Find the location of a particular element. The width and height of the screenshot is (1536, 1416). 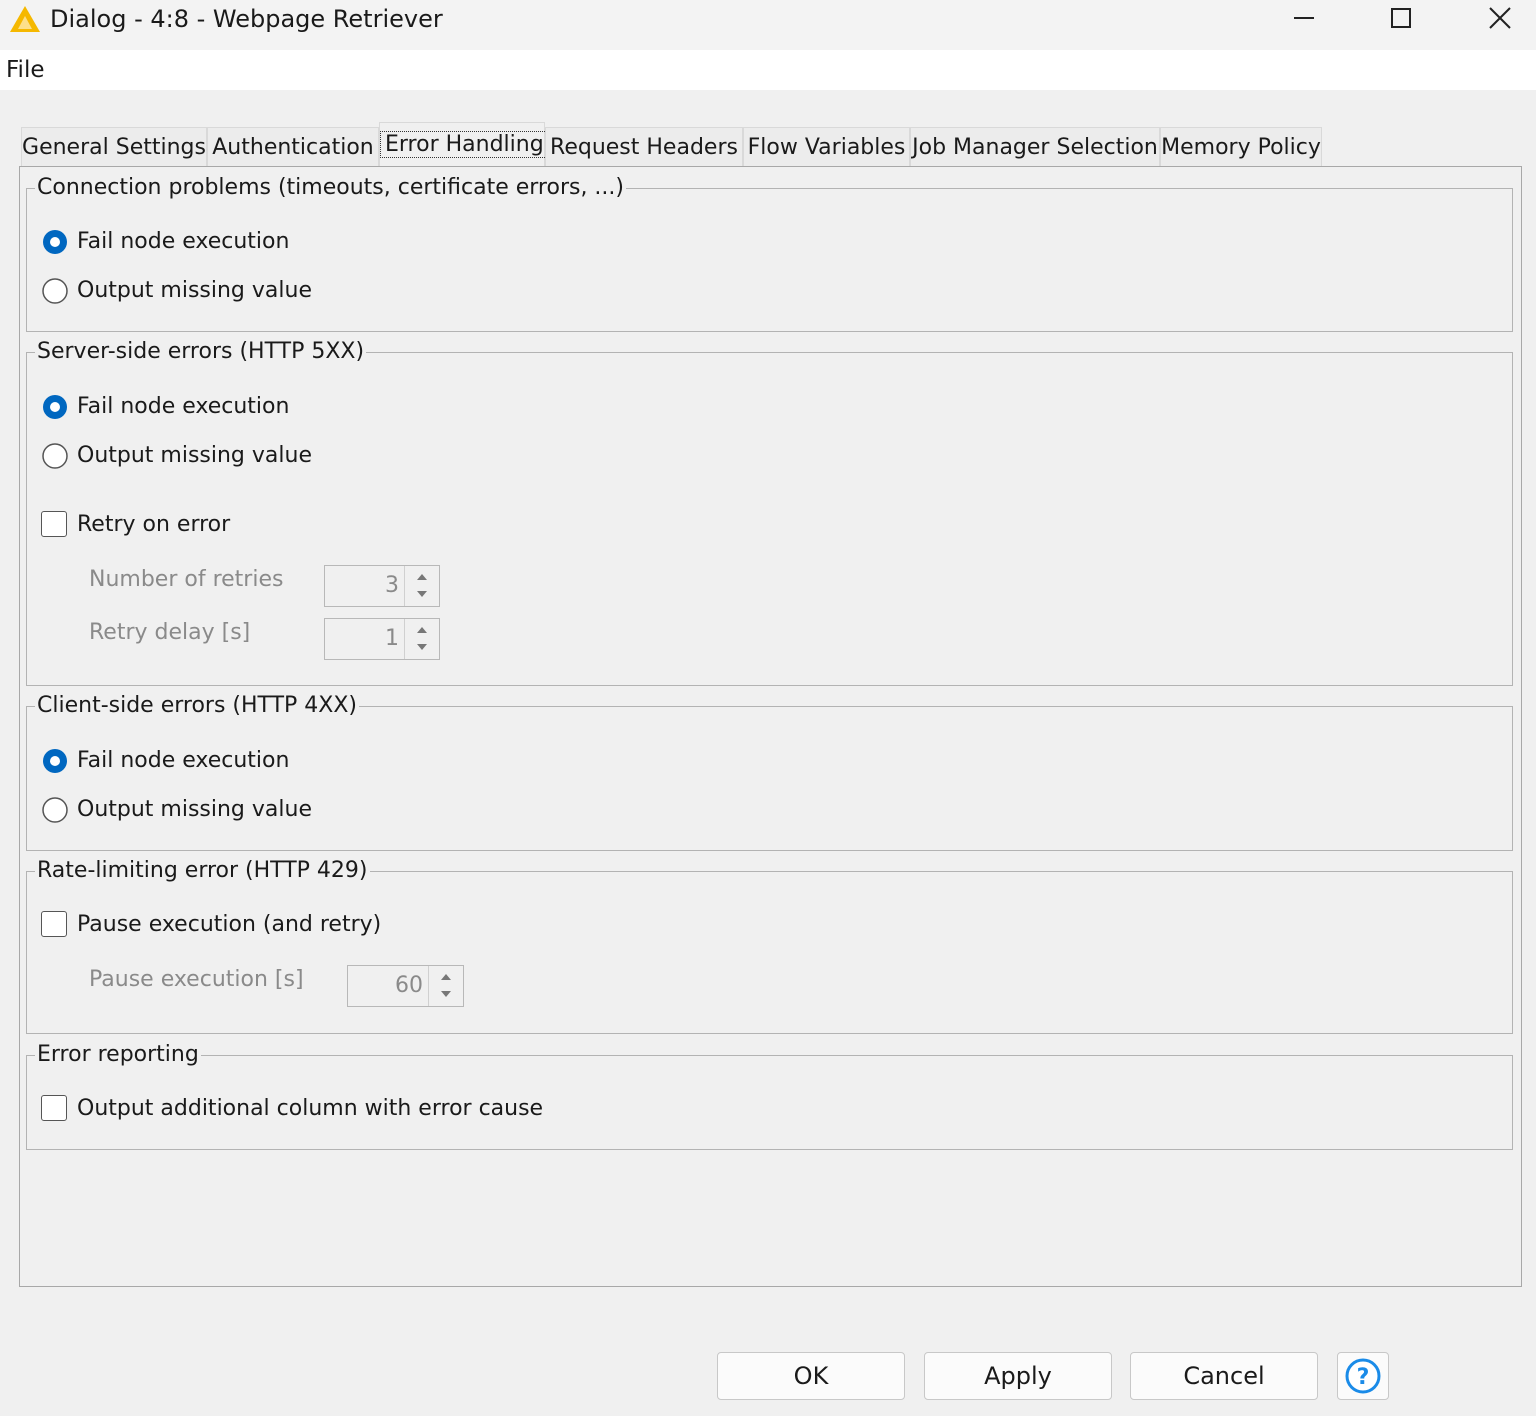

maximize-icon is located at coordinates (1401, 18).